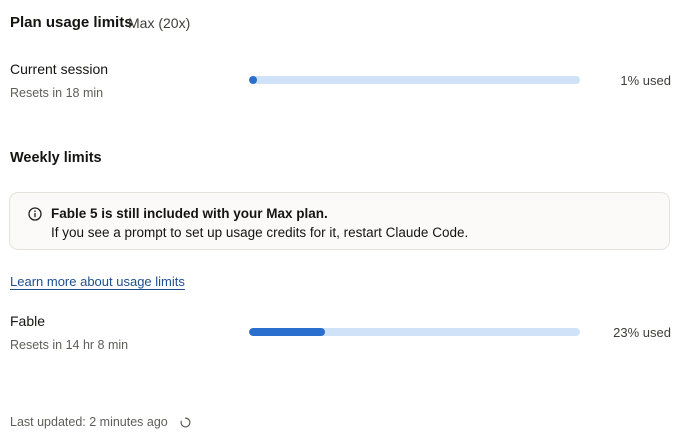  Describe the element at coordinates (253, 80) in the screenshot. I see `current-session-progress-fill` at that location.